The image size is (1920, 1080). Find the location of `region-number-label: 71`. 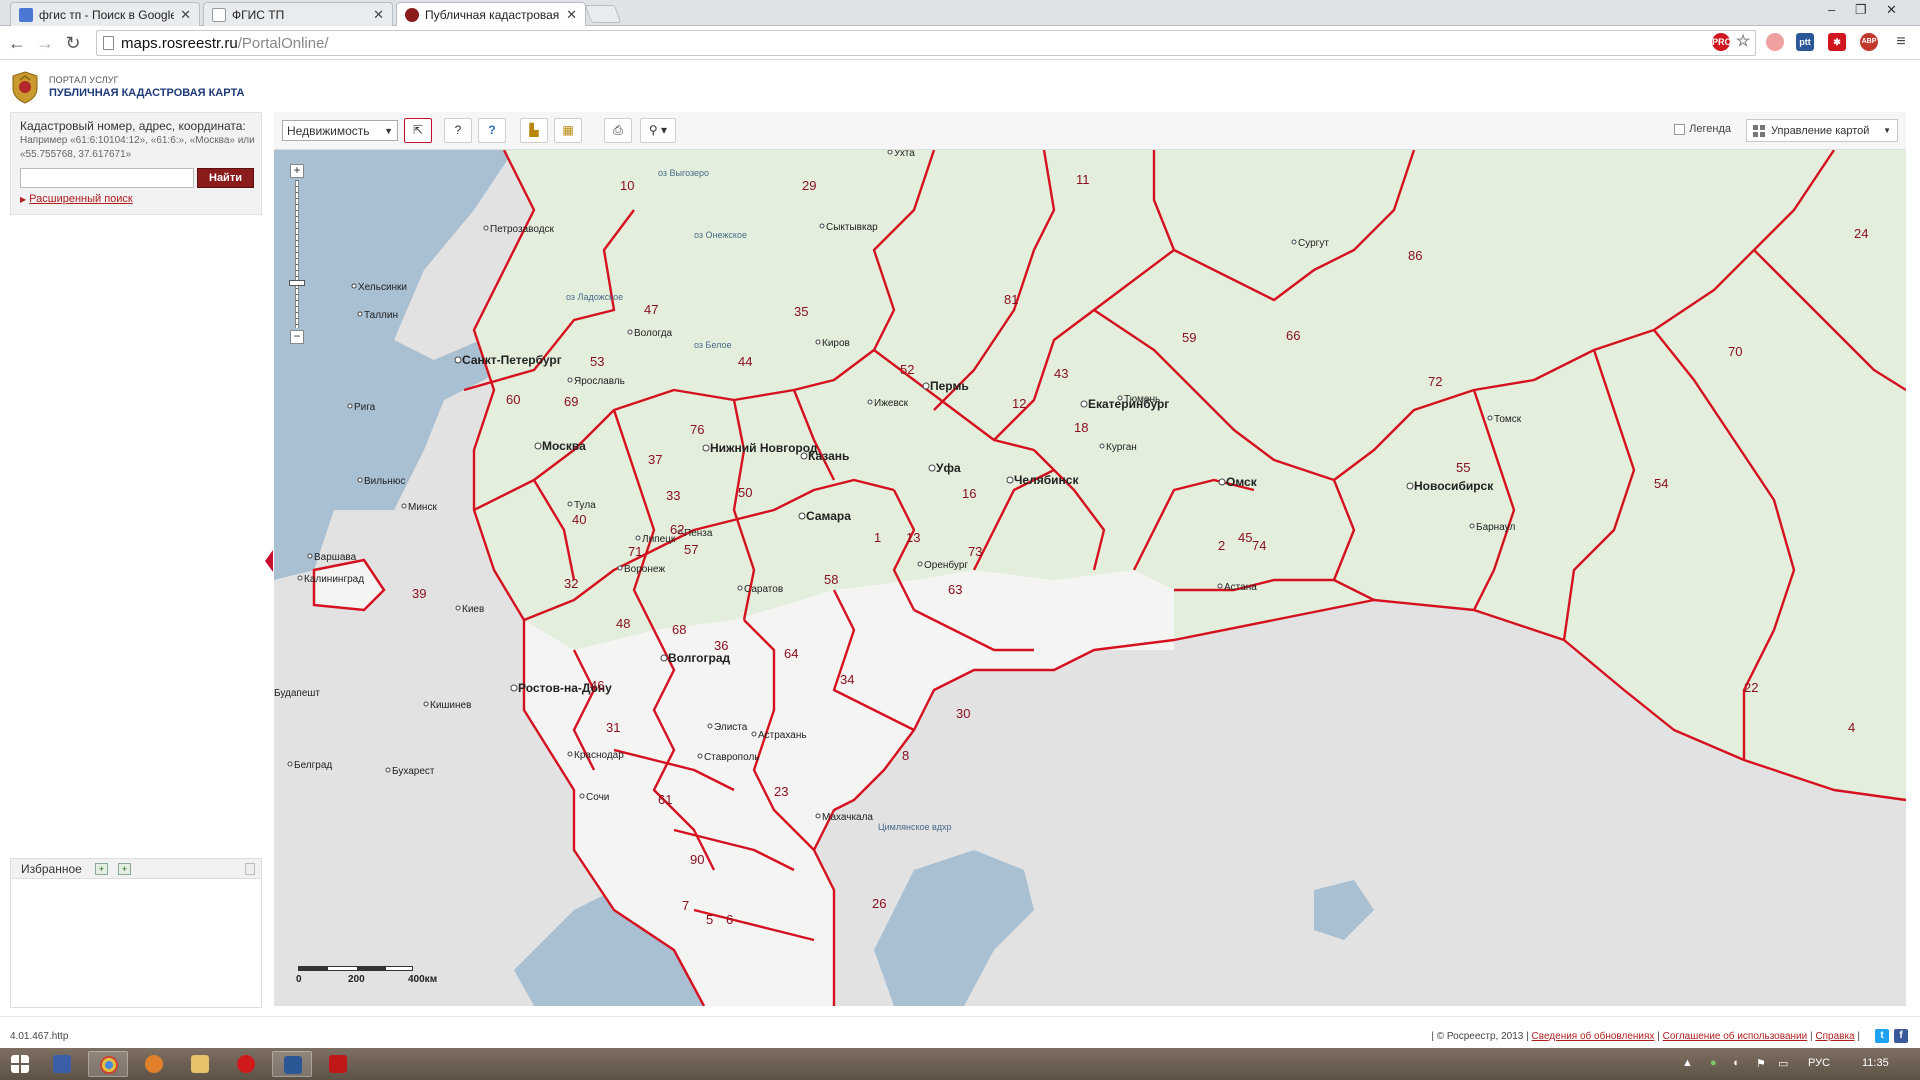

region-number-label: 71 is located at coordinates (635, 551).